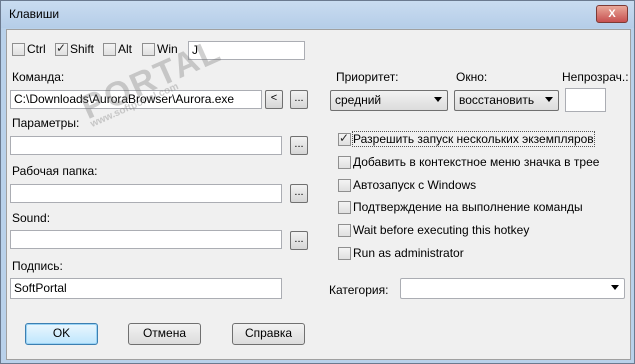 The image size is (635, 364). Describe the element at coordinates (109, 49) in the screenshot. I see `alt-checkbox` at that location.